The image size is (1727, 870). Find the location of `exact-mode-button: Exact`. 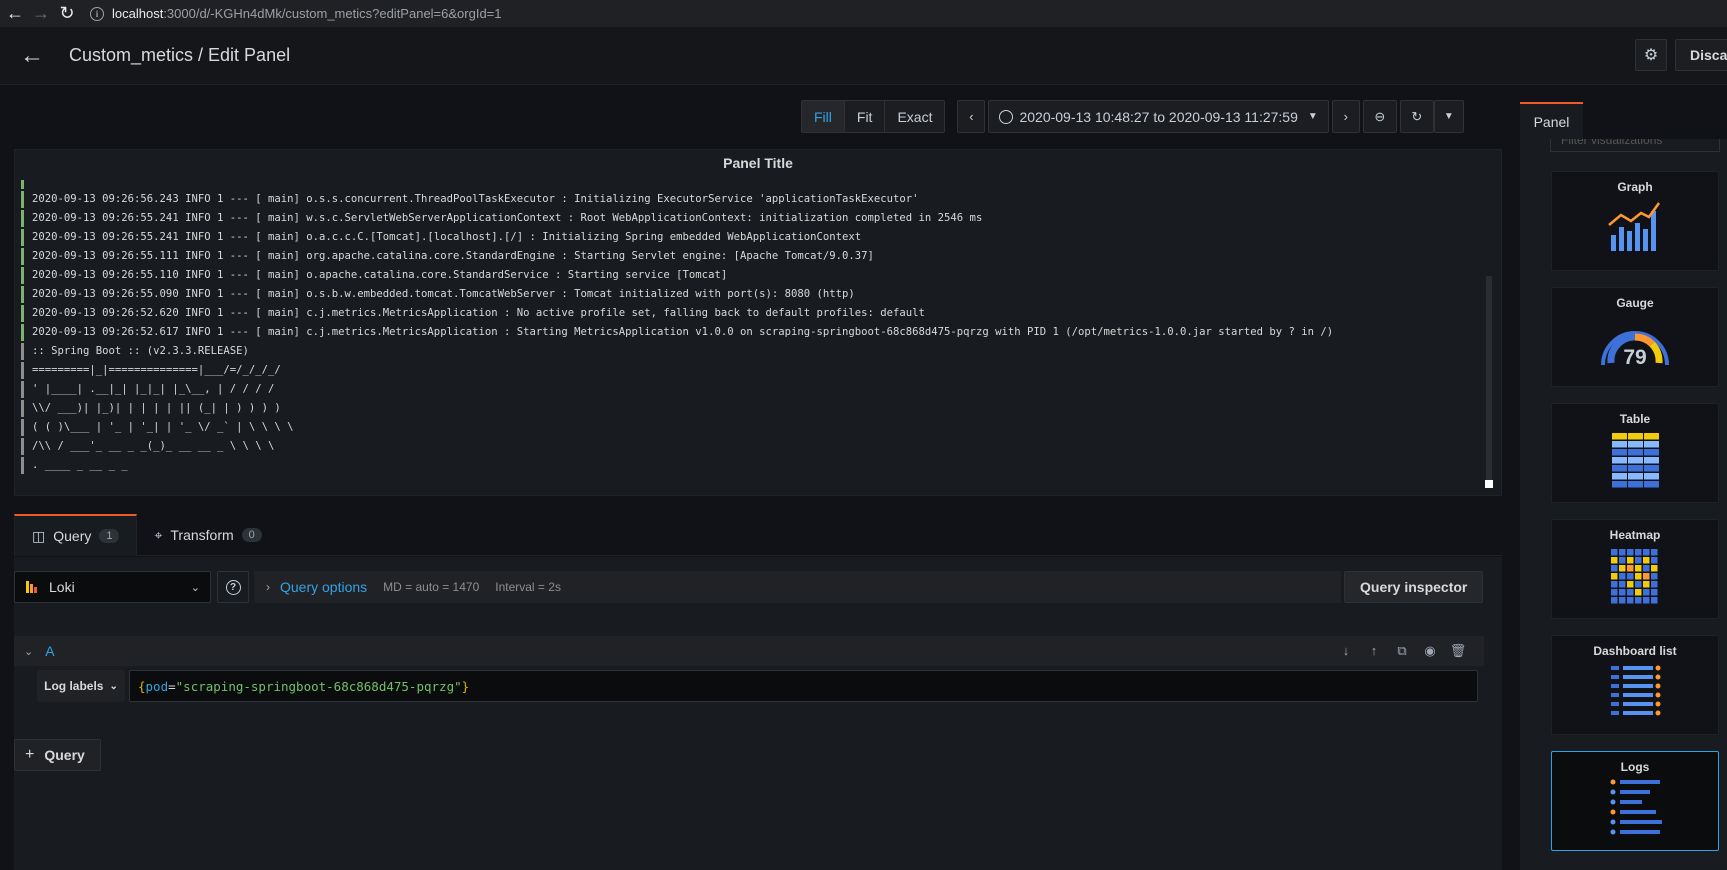

exact-mode-button: Exact is located at coordinates (914, 116).